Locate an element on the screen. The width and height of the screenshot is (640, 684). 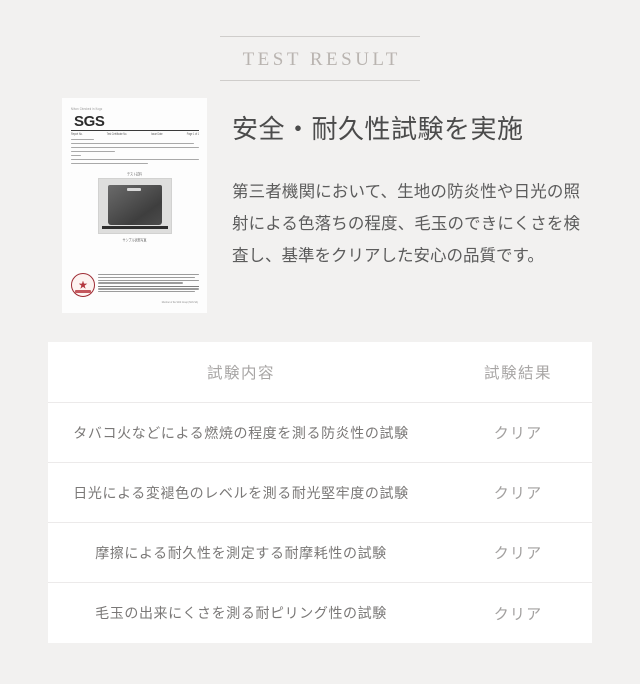
test-name: 毛玉の出来にくさを測る耐ピリング性の試験 is located at coordinates (241, 613).